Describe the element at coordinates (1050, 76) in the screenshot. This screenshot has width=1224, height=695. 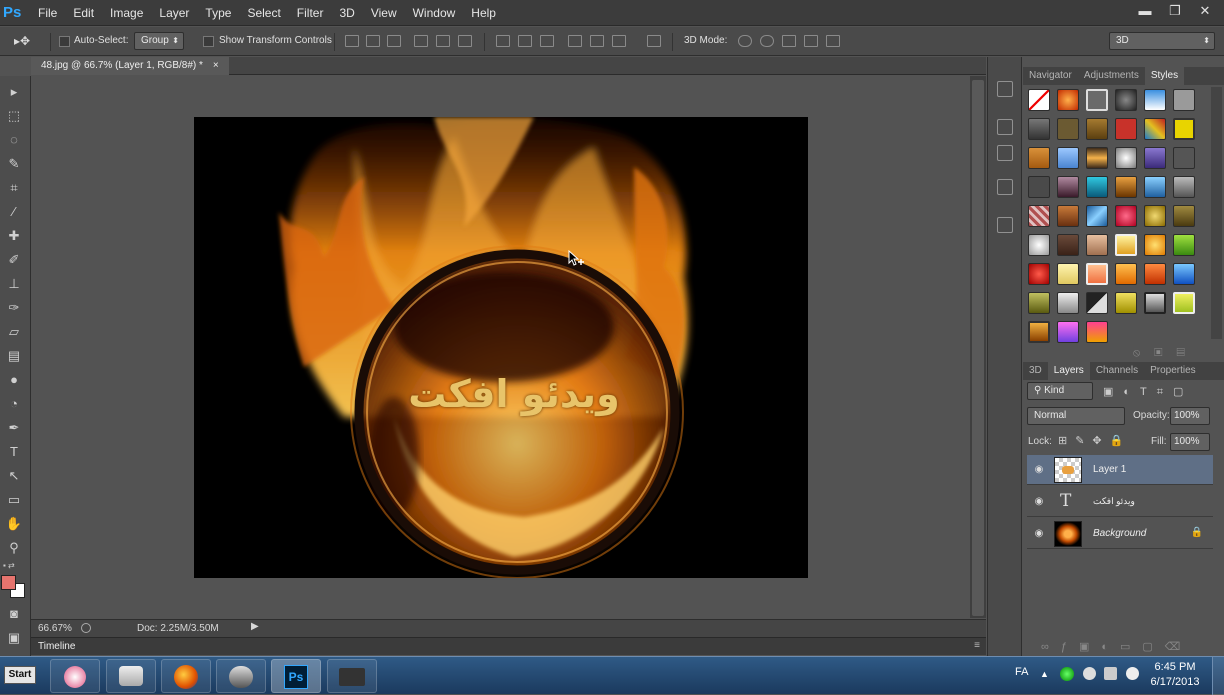
I see `tab-navigator: Navigator` at that location.